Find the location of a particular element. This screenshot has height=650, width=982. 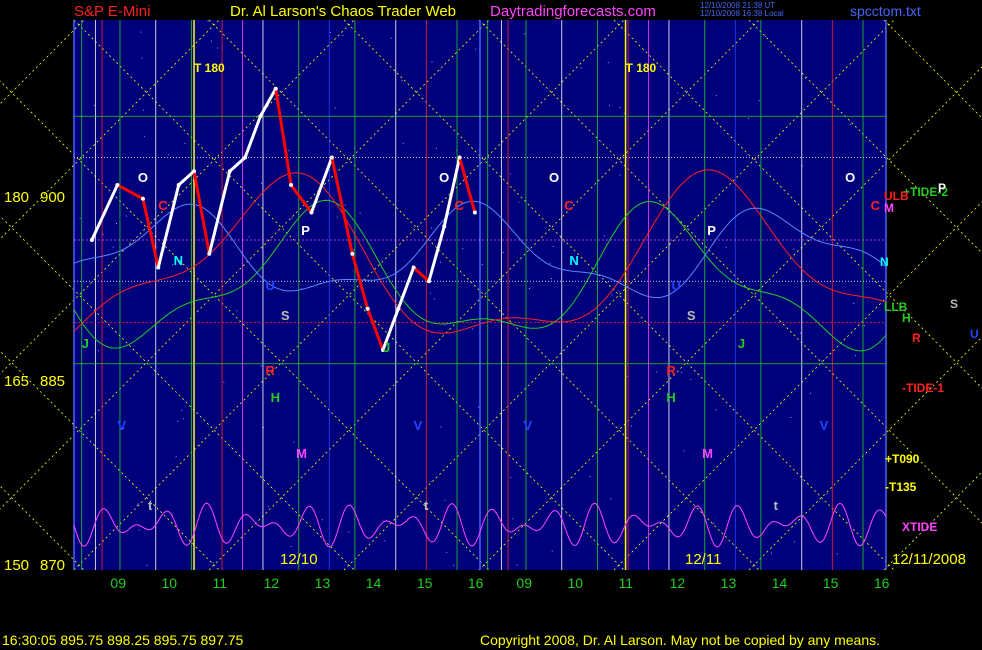

right-label: R is located at coordinates (916, 338).